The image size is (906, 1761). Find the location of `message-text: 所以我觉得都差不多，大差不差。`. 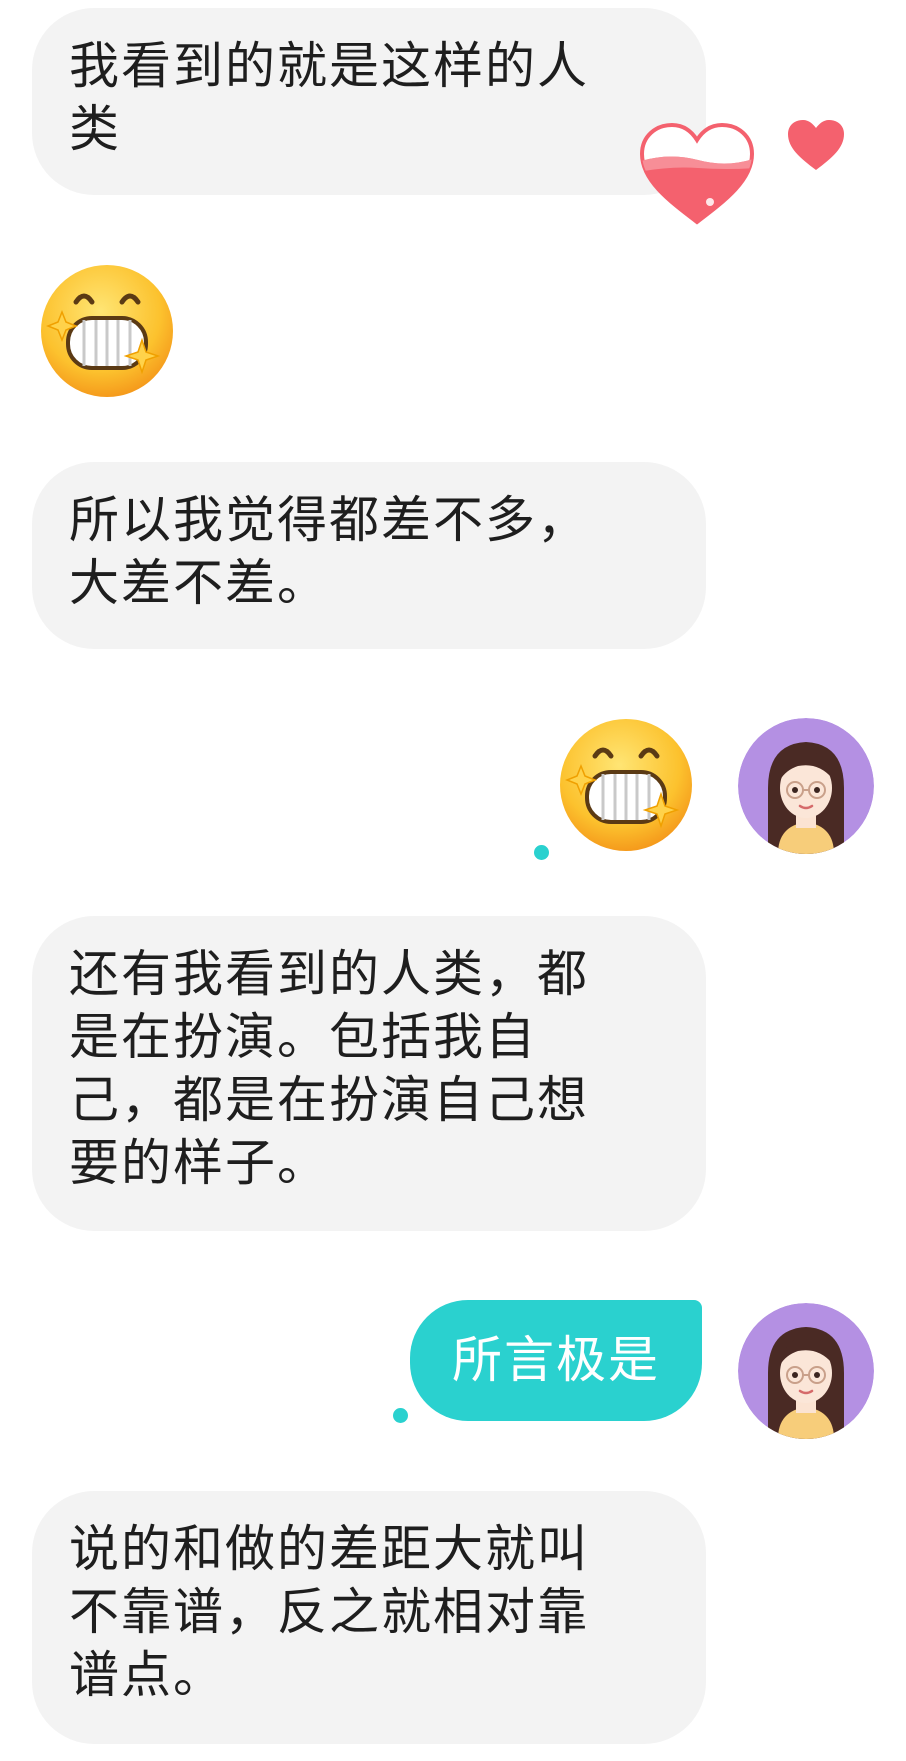

message-text: 所以我觉得都差不多，大差不差。 is located at coordinates (329, 551).